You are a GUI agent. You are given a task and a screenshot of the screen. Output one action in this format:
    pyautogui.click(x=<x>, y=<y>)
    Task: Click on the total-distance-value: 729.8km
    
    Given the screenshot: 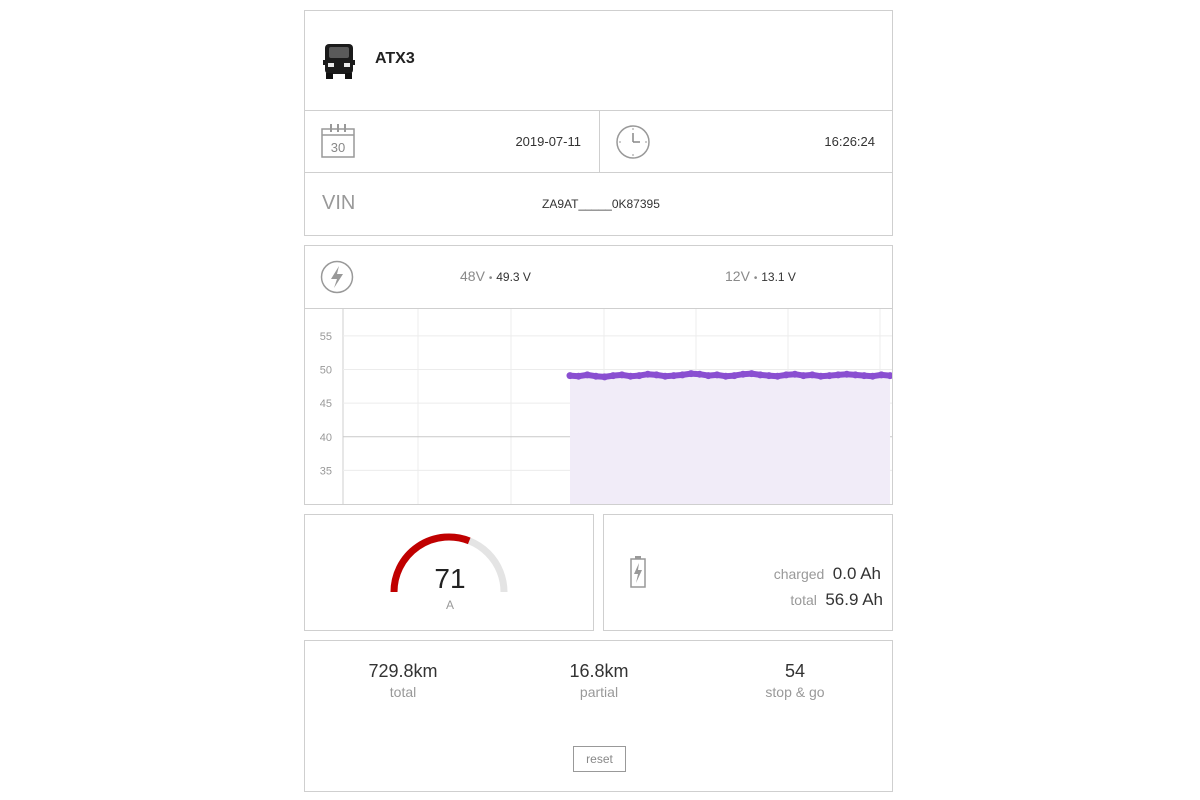 What is the action you would take?
    pyautogui.click(x=403, y=671)
    